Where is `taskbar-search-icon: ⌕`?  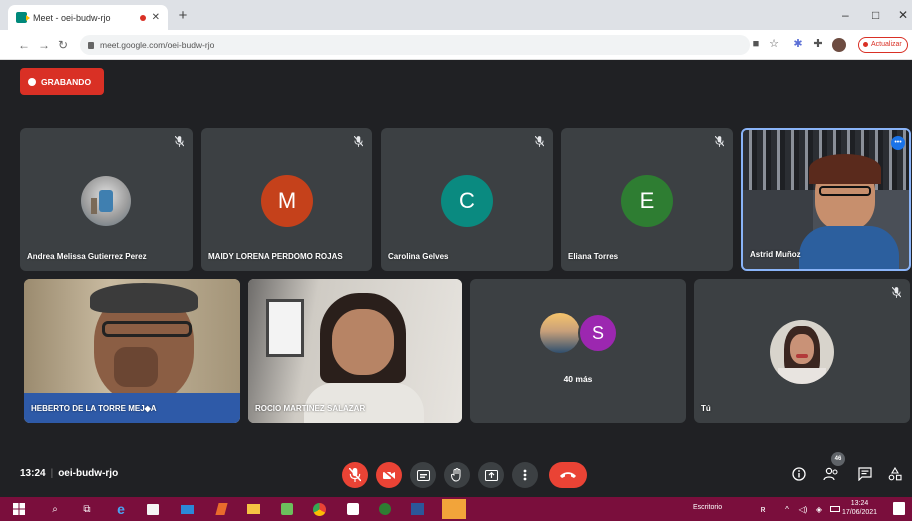
taskbar-search-icon: ⌕ is located at coordinates (55, 509).